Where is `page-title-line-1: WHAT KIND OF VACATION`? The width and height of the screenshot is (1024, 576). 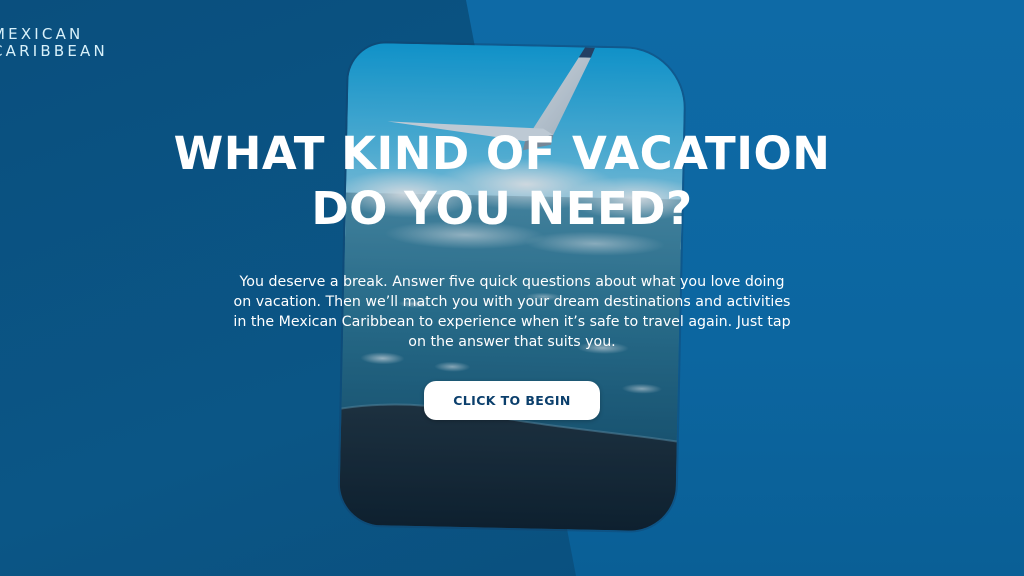
page-title-line-1: WHAT KIND OF VACATION is located at coordinates (502, 153).